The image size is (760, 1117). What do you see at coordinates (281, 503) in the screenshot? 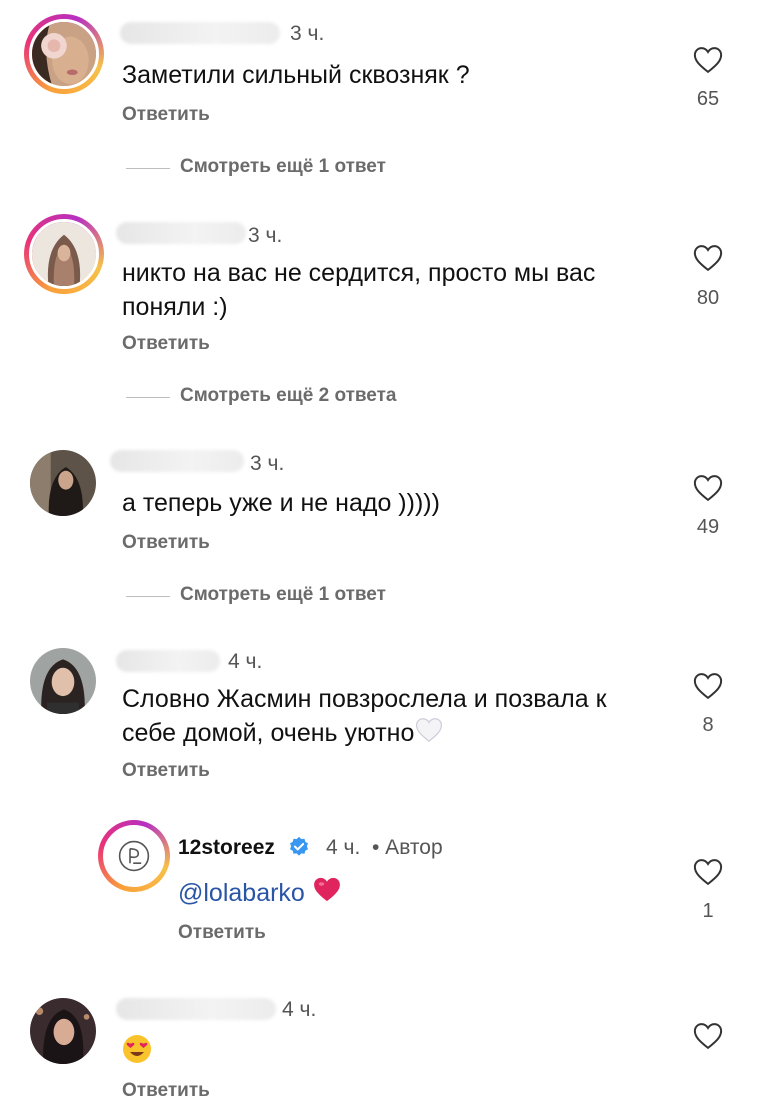
I see `comment-text: а теперь уже и не надо )))))` at bounding box center [281, 503].